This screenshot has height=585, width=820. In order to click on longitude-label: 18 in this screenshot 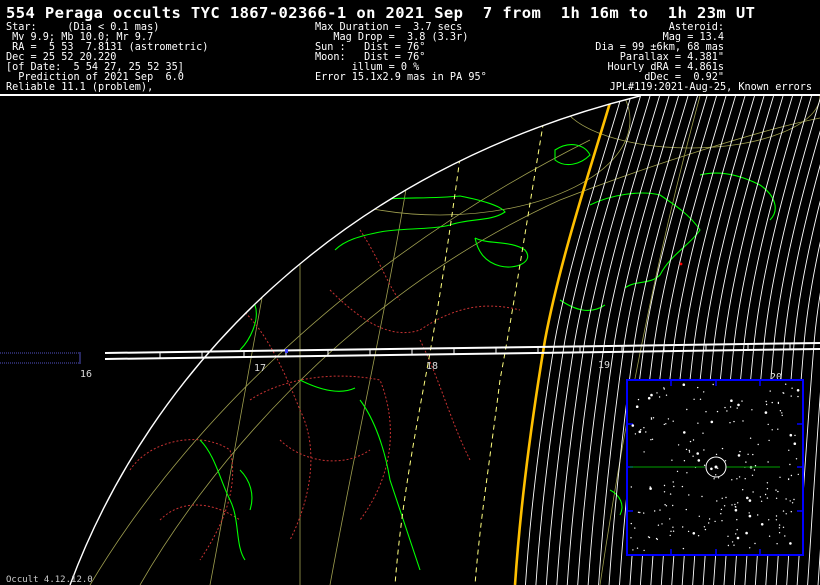, I will do `click(432, 366)`.